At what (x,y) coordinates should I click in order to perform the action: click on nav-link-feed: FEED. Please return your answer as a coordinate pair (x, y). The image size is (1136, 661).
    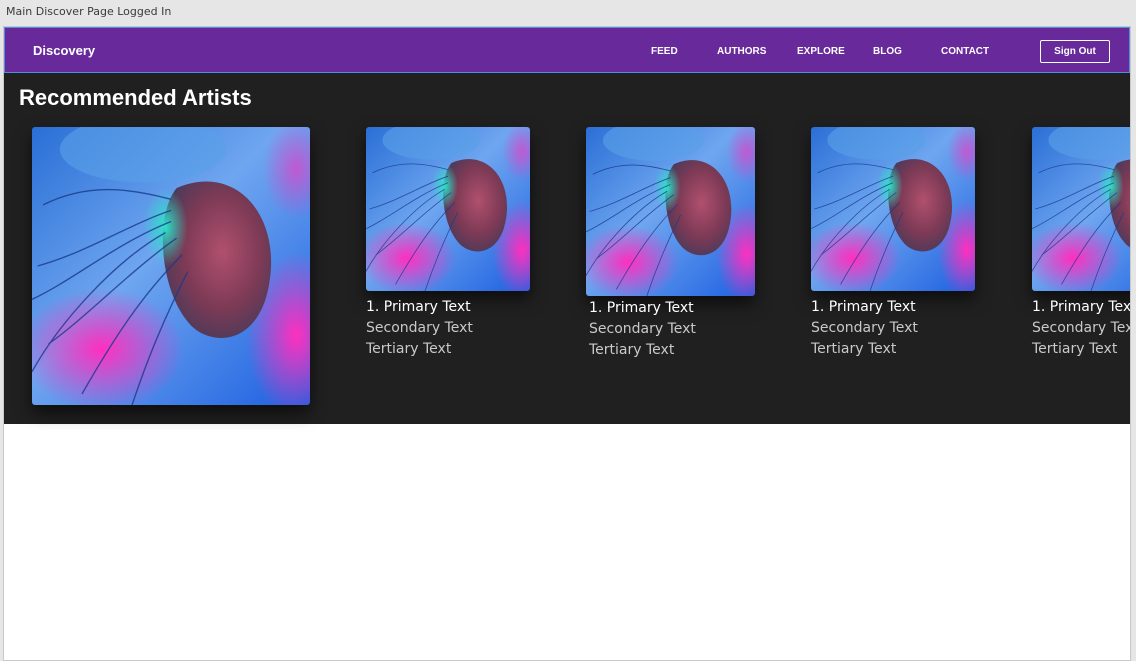
    Looking at the image, I should click on (664, 51).